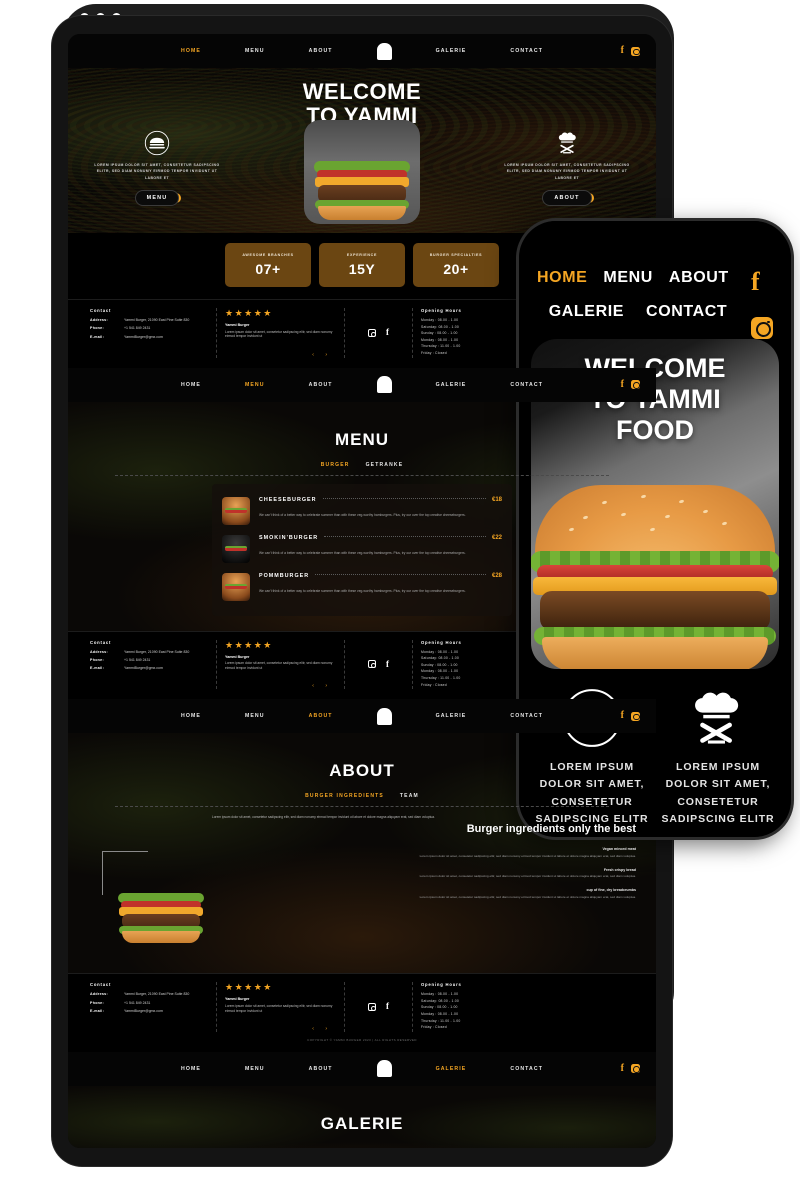 This screenshot has width=800, height=1179. Describe the element at coordinates (362, 51) in the screenshot. I see `navbar-home: HOME MENU ABOUT GALERIE CONTACT f` at that location.